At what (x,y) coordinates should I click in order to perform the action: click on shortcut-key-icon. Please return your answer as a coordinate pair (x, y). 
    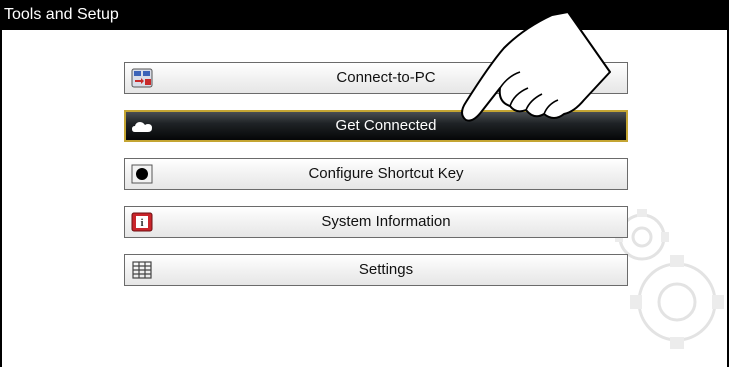
    Looking at the image, I should click on (142, 174).